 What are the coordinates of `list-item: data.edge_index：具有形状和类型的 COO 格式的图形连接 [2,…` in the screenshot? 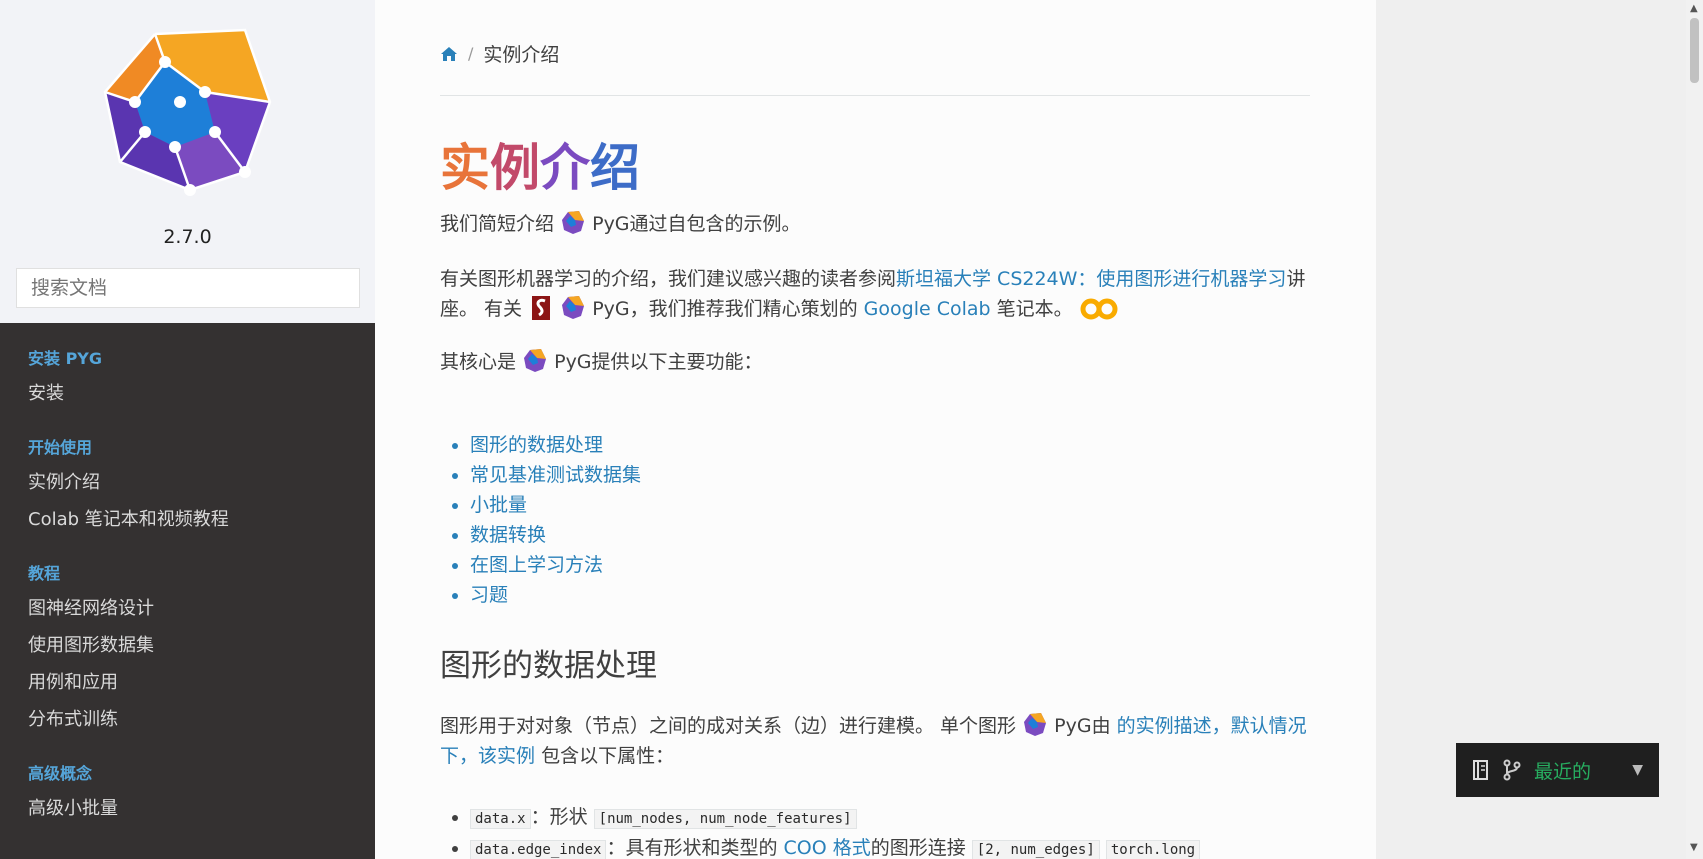 It's located at (835, 846).